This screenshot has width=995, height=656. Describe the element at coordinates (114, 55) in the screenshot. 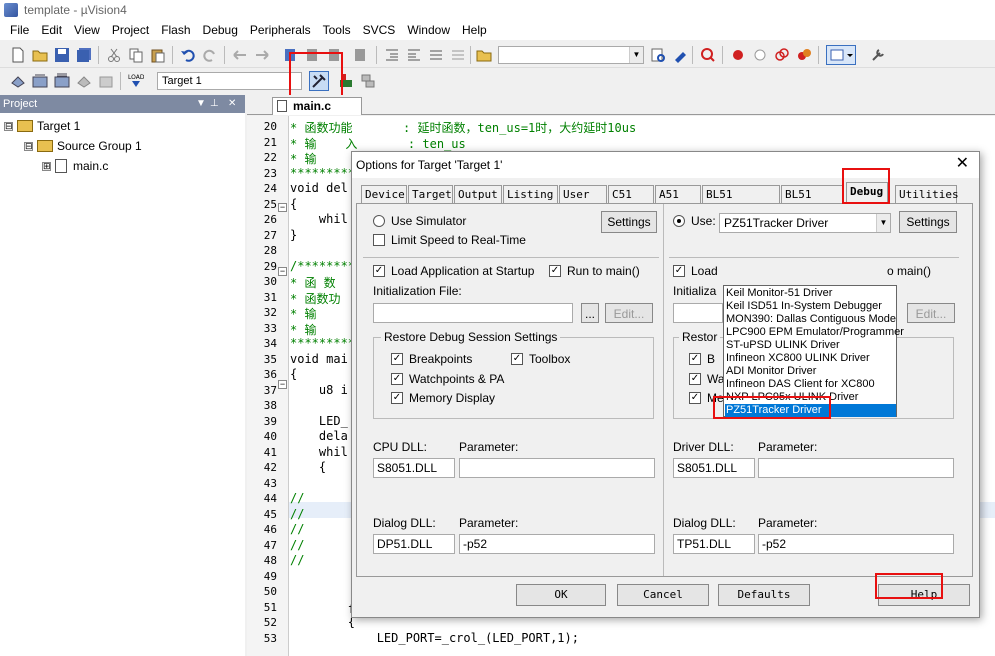

I see `cut-icon` at that location.